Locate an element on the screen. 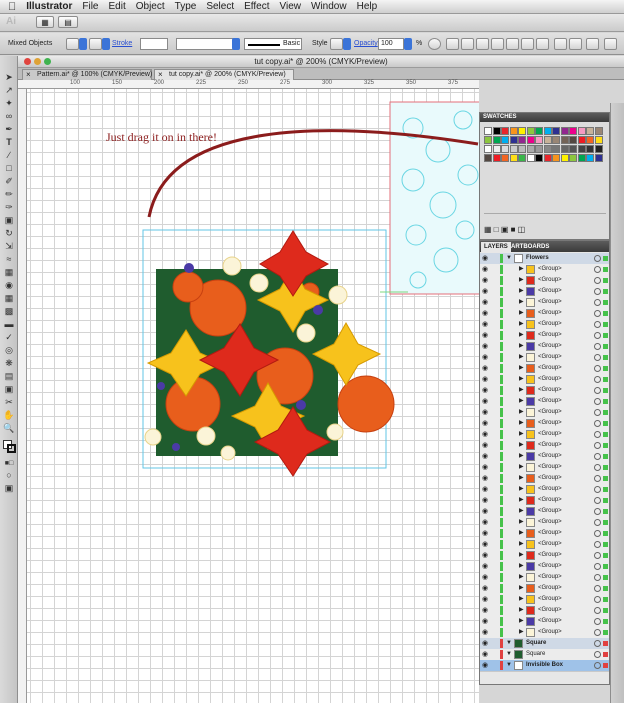 The width and height of the screenshot is (624, 703). fill-swatch is located at coordinates (72, 44).